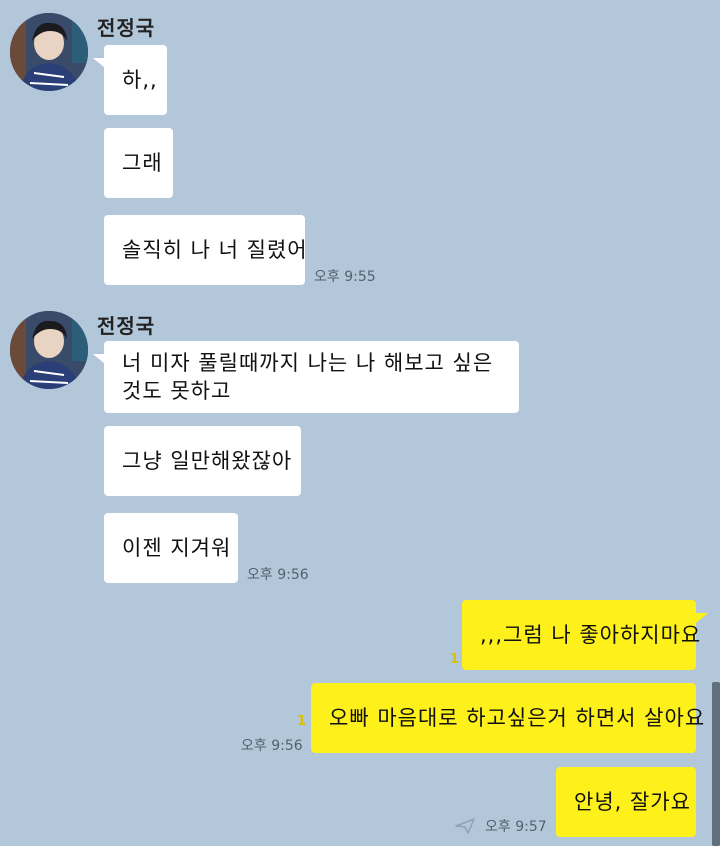 The width and height of the screenshot is (720, 846). What do you see at coordinates (626, 802) in the screenshot?
I see `outgoing-message: 안녕, 잘가요` at bounding box center [626, 802].